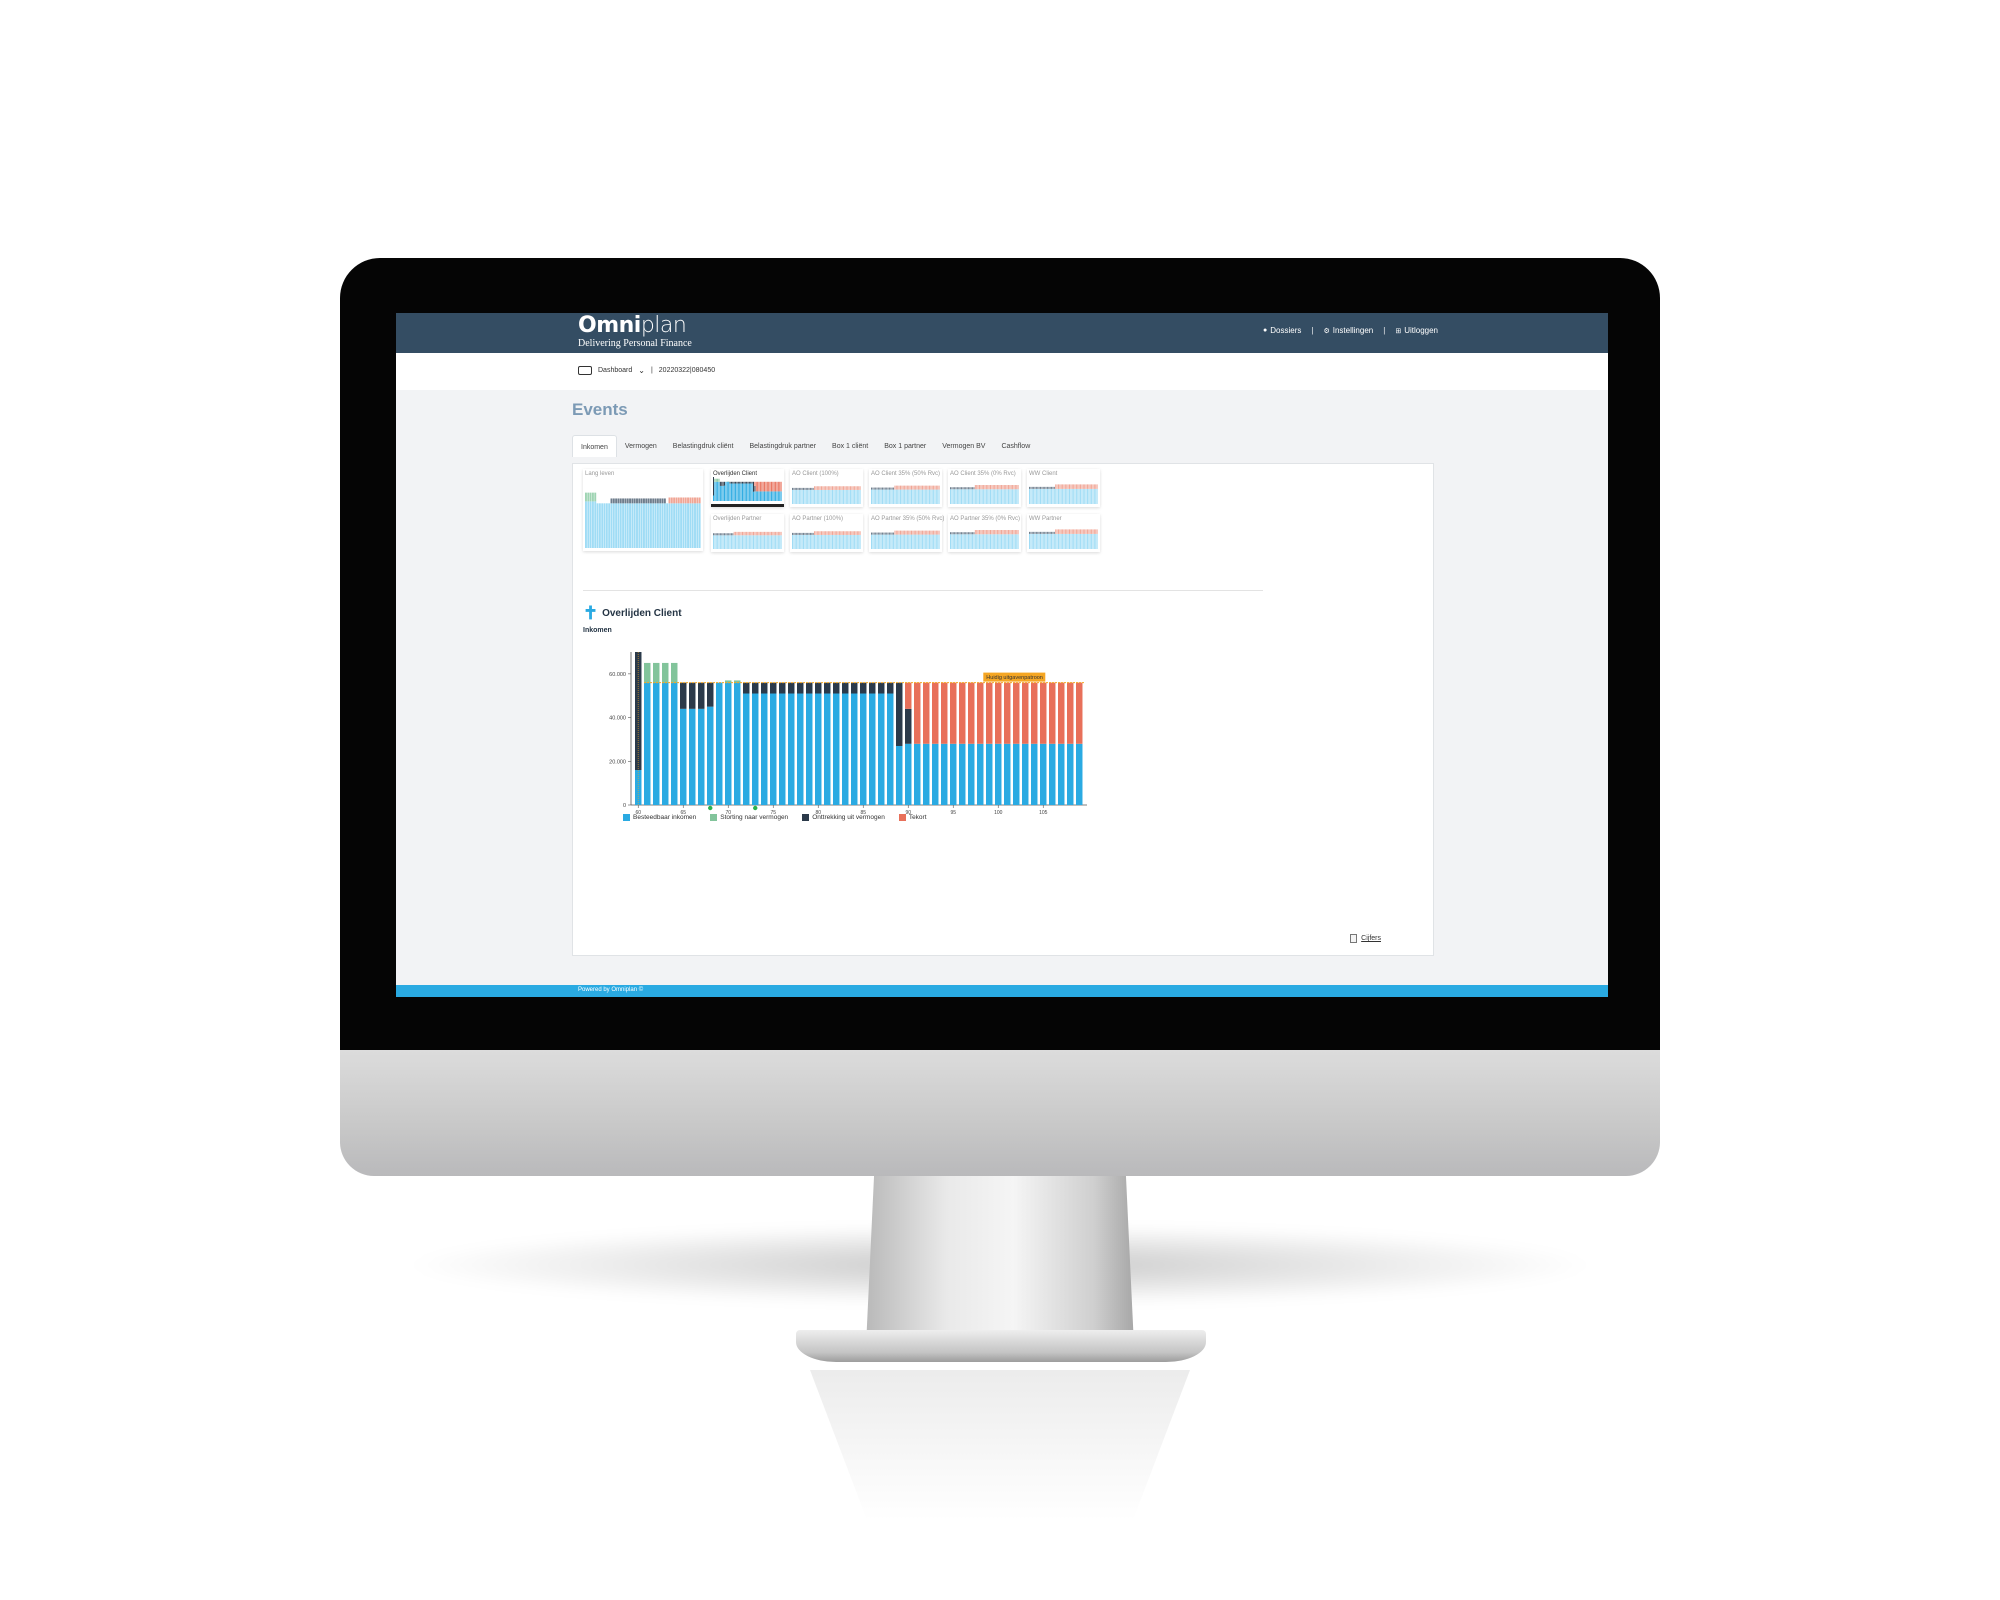 The image size is (2000, 1600). I want to click on scenario-thumb-ww-partner: WW Partner, so click(1063, 533).